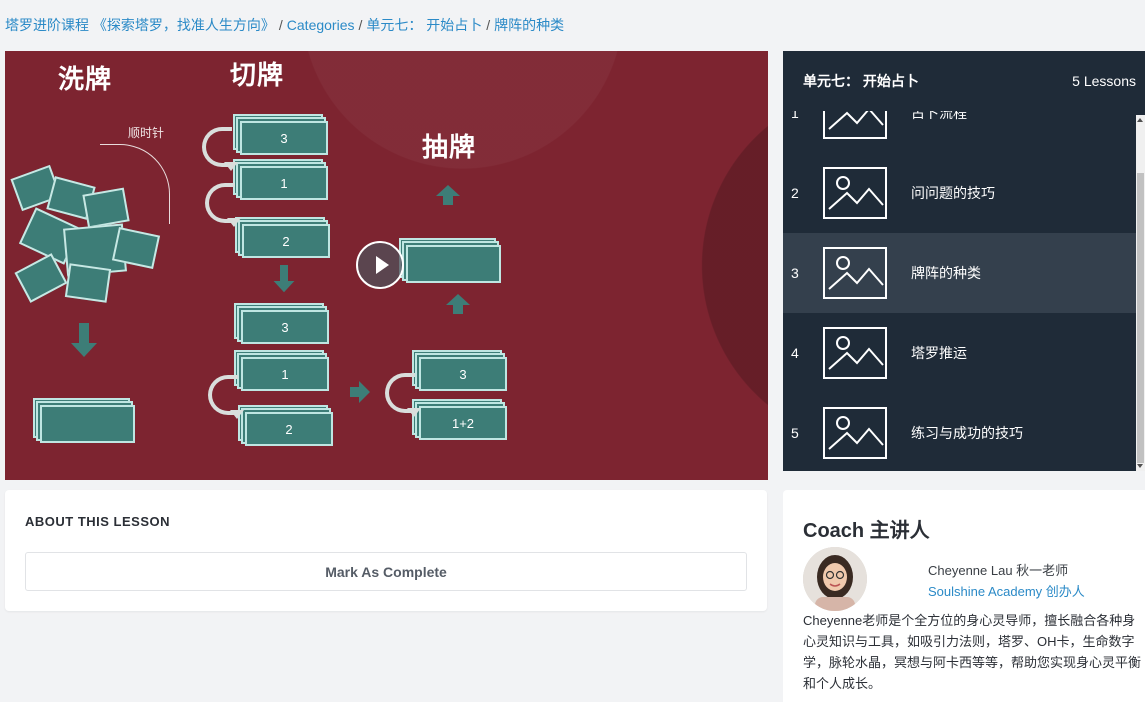 The height and width of the screenshot is (702, 1145). I want to click on lesson-number: 5, so click(795, 433).